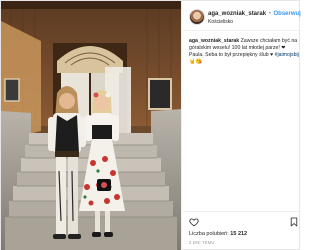 Image resolution: width=320 pixels, height=250 pixels. I want to click on location-link: Kościelisko, so click(220, 22).